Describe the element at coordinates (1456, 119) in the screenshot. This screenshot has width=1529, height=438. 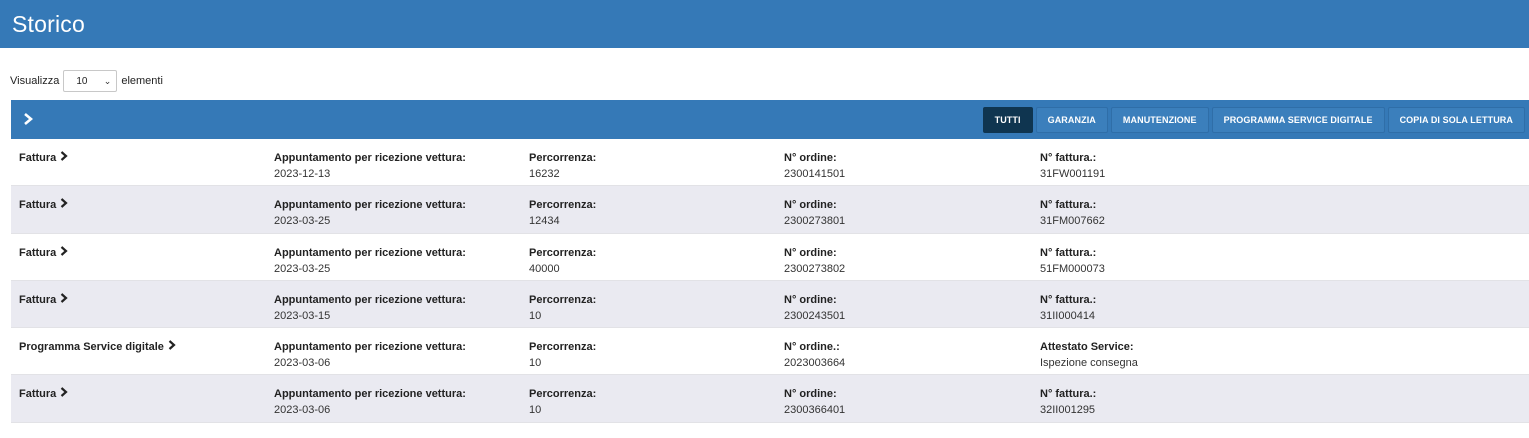
I see `filter-button-copia-di-sola-lettura: COPIA DI SOLA LETTURA` at that location.